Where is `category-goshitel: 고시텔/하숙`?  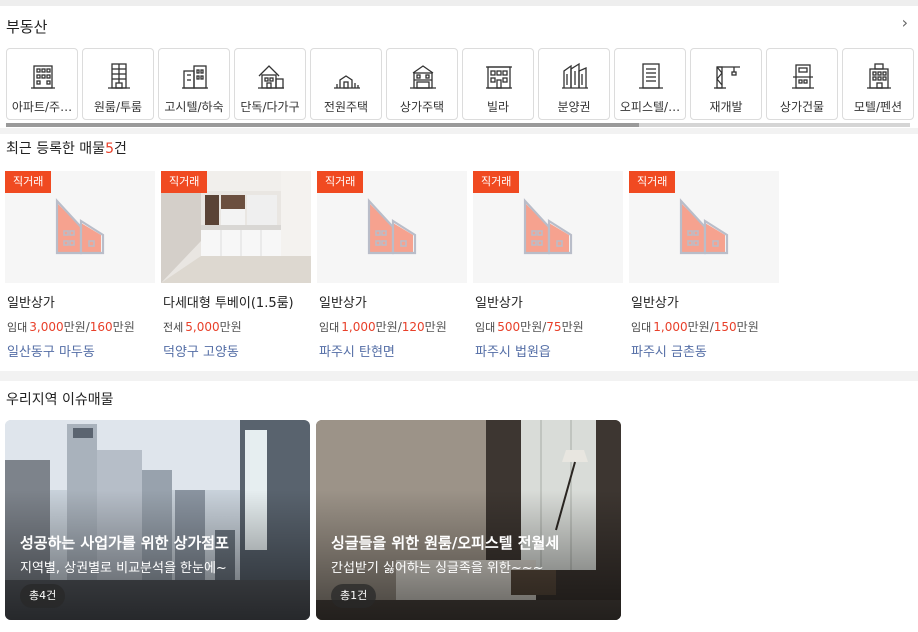
category-goshitel: 고시텔/하숙 is located at coordinates (194, 84).